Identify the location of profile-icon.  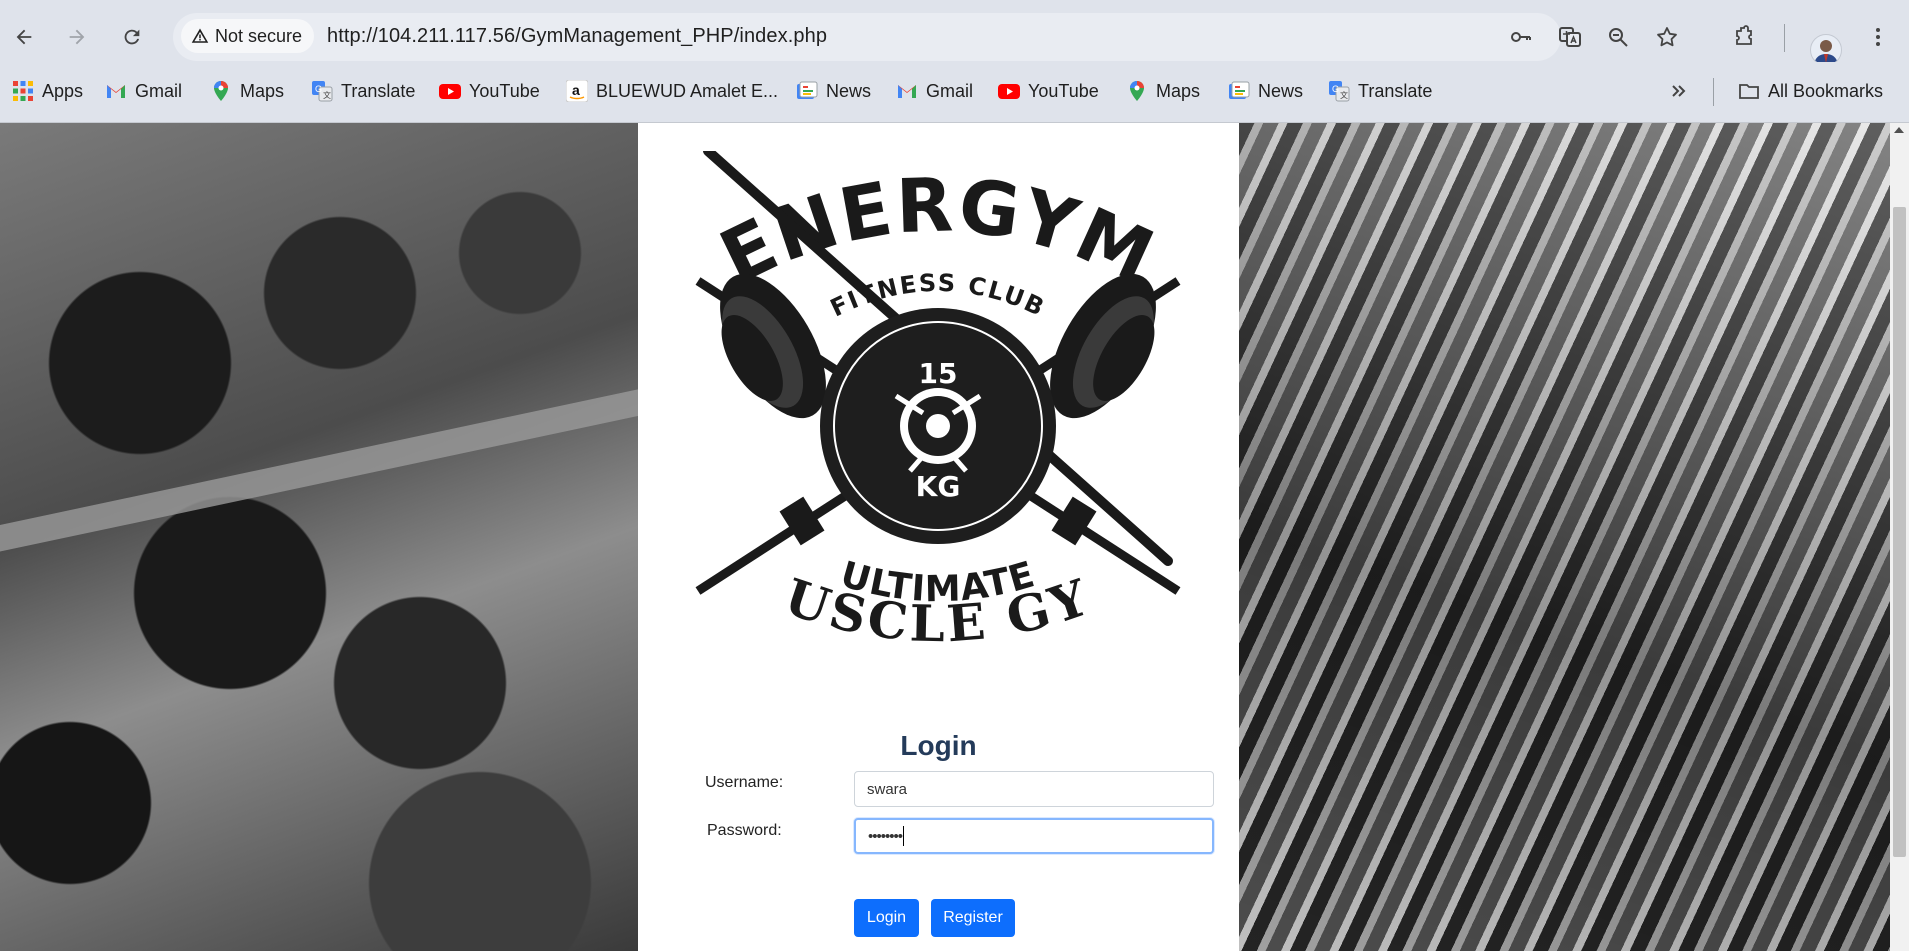
(1826, 52).